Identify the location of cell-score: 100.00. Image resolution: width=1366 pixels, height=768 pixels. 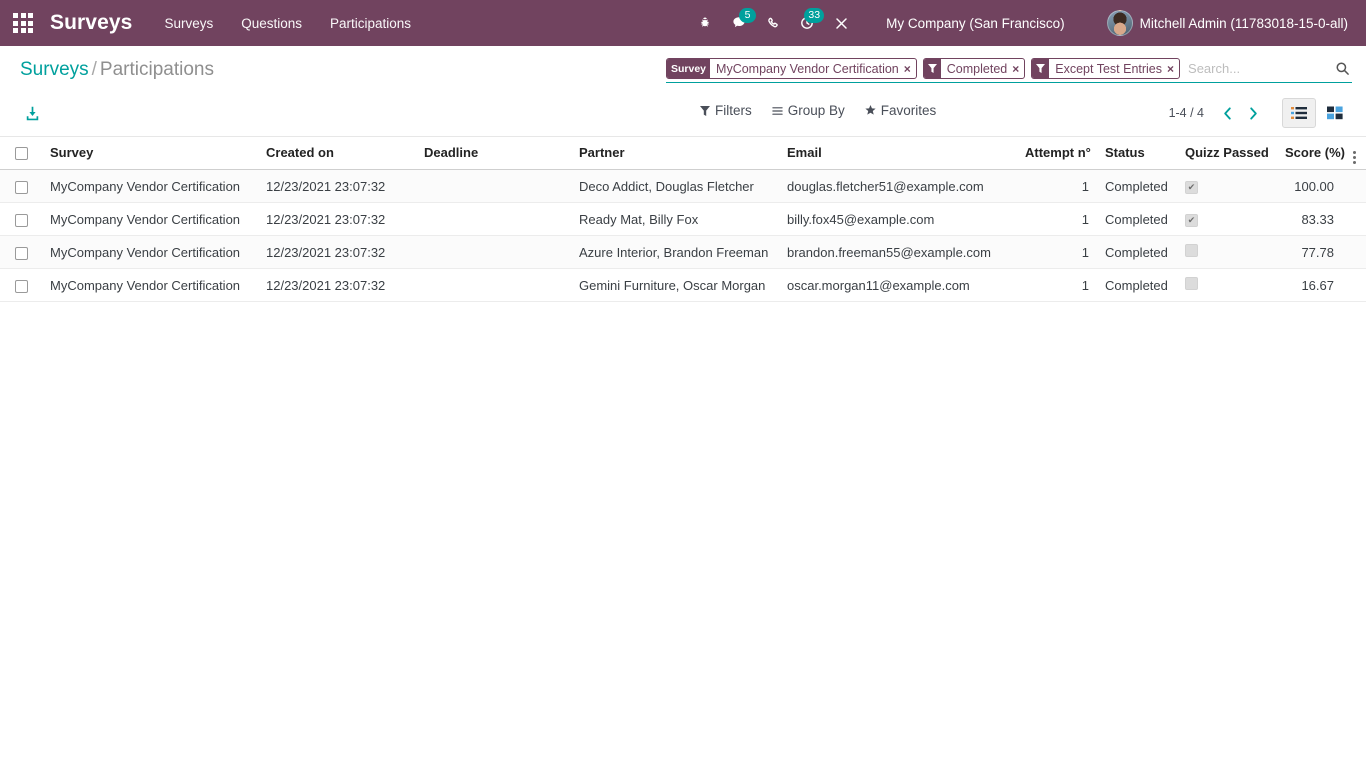
(1309, 186).